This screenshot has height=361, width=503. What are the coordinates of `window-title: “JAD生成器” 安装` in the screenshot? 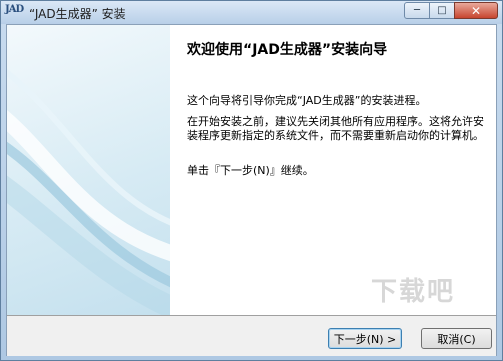 It's located at (77, 14).